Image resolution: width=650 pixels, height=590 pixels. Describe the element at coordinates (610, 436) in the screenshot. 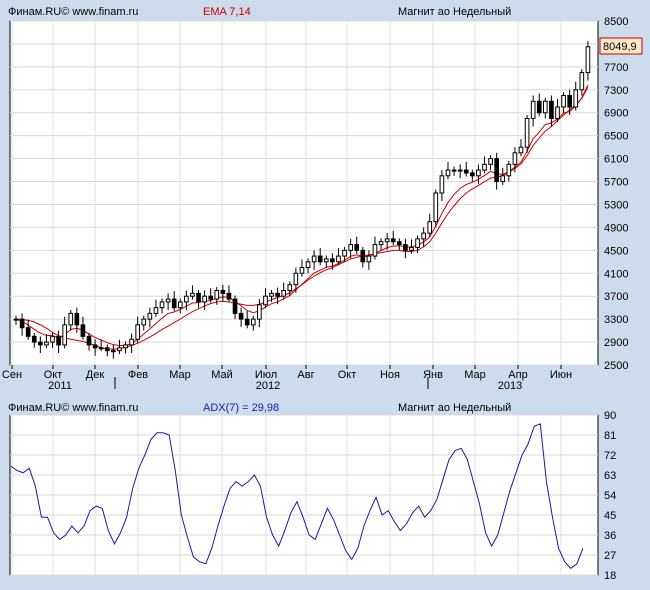

I see `adx-y-tick-label: 81` at that location.